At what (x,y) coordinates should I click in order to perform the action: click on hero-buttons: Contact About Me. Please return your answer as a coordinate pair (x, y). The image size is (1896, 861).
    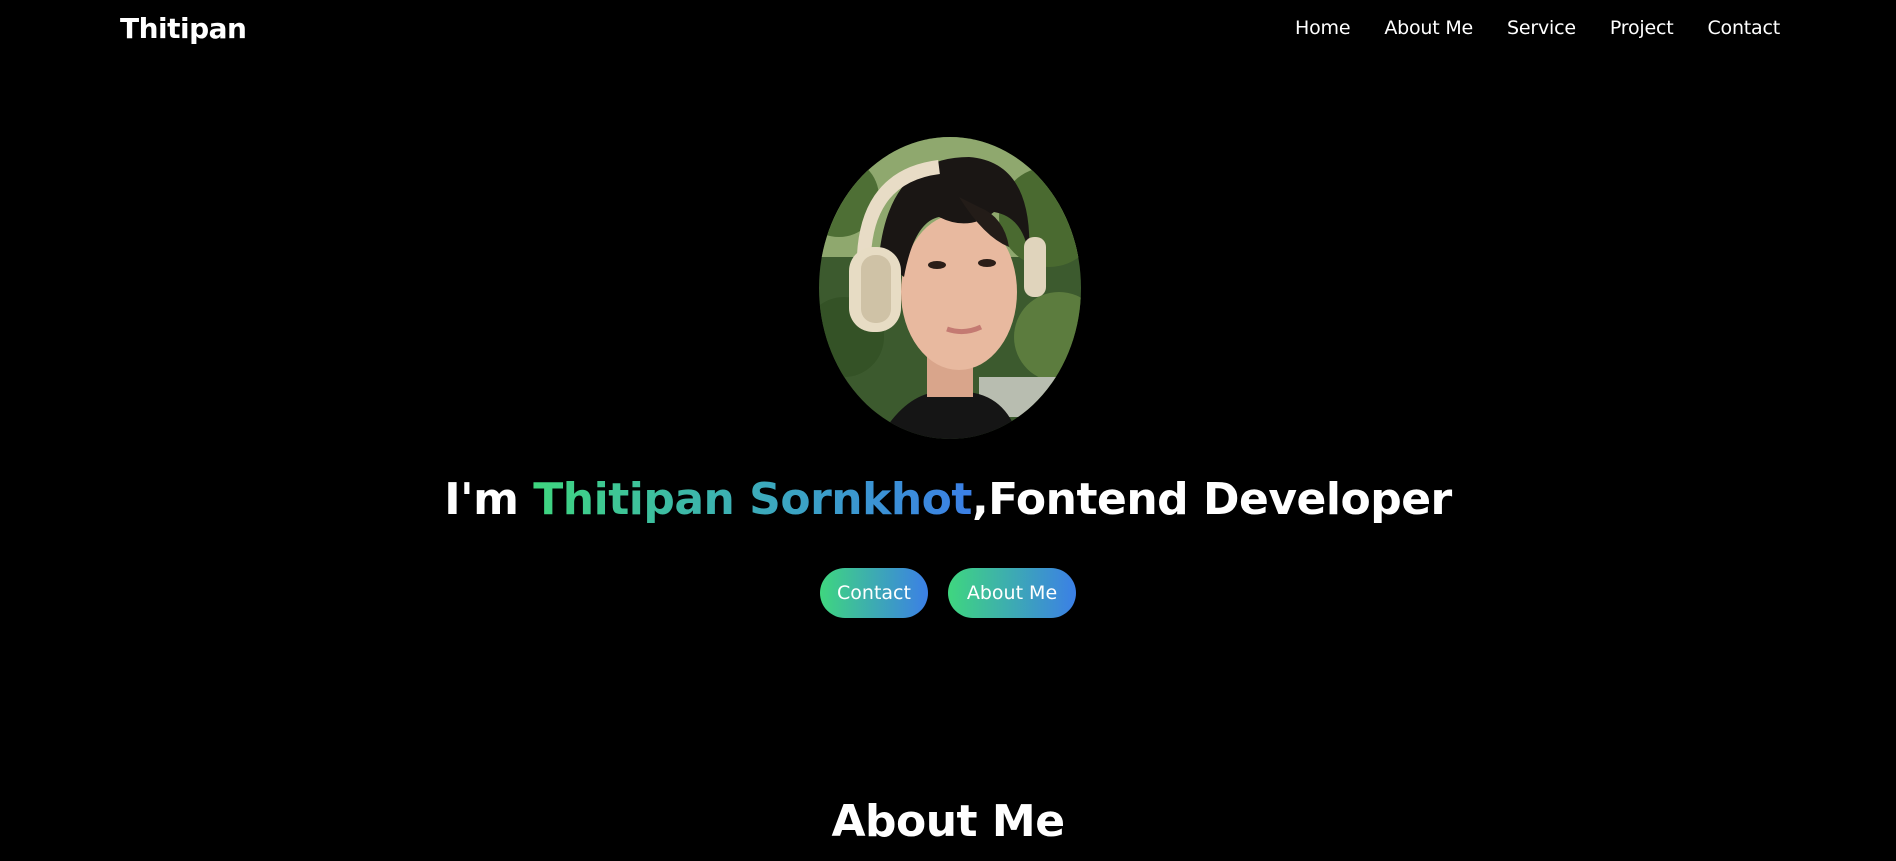
    Looking at the image, I should click on (948, 593).